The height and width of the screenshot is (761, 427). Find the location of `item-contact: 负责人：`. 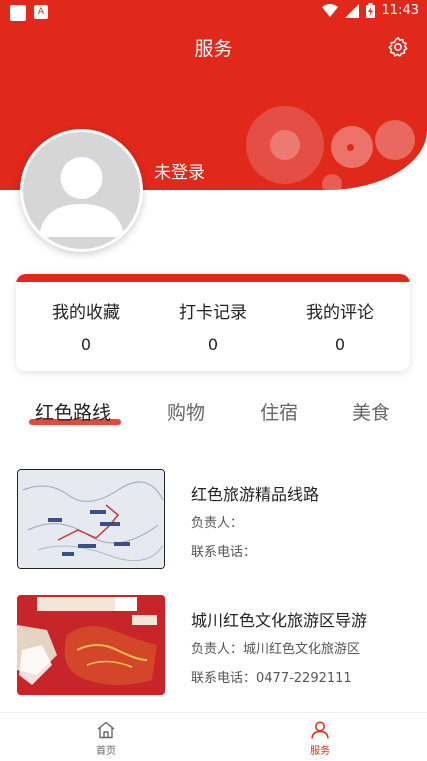

item-contact: 负责人： is located at coordinates (217, 523).